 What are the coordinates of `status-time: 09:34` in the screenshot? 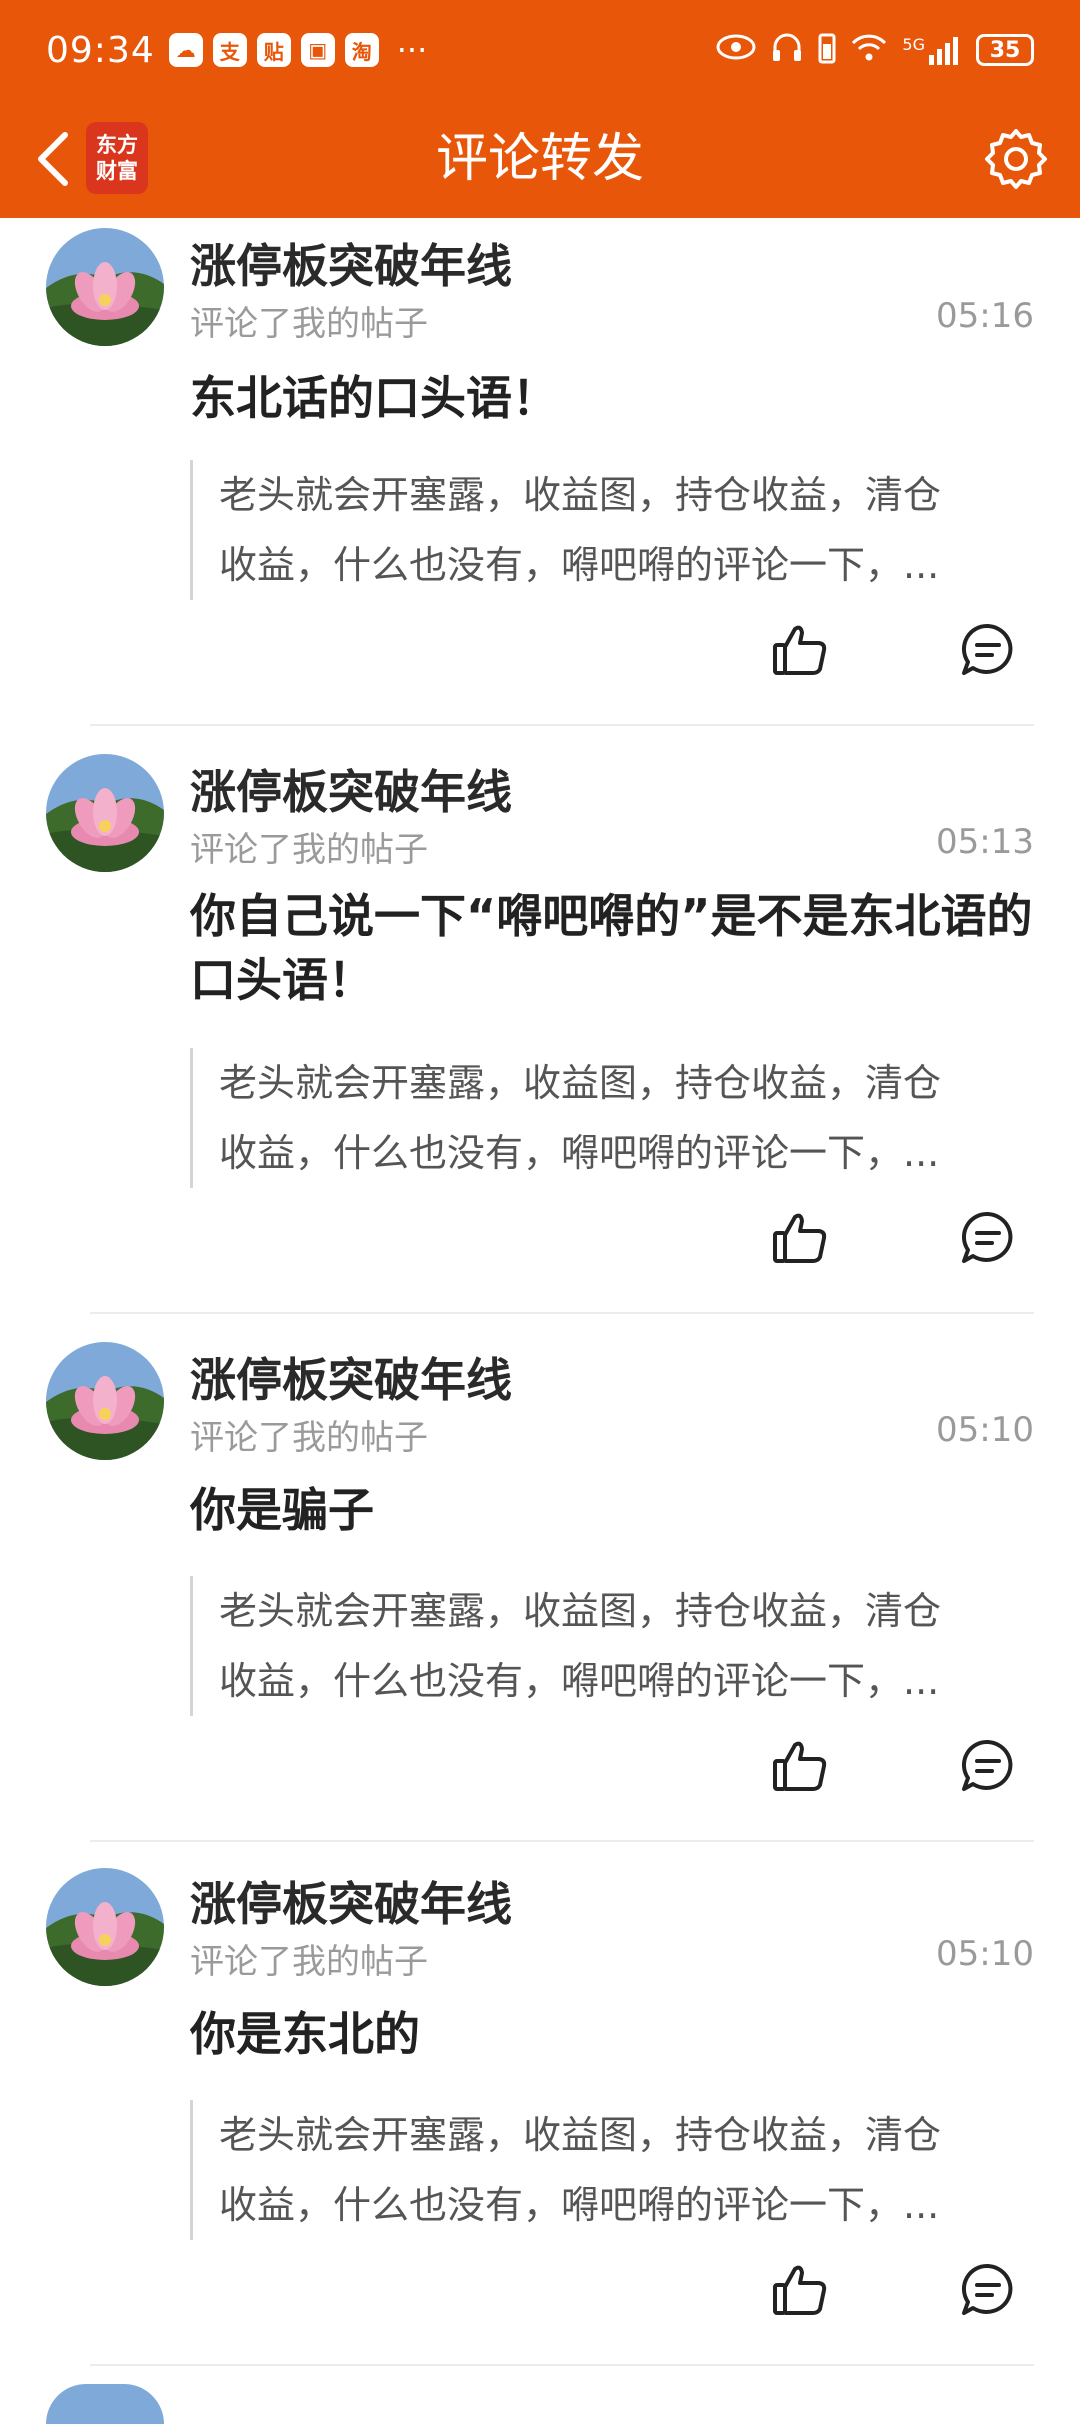 It's located at (100, 50).